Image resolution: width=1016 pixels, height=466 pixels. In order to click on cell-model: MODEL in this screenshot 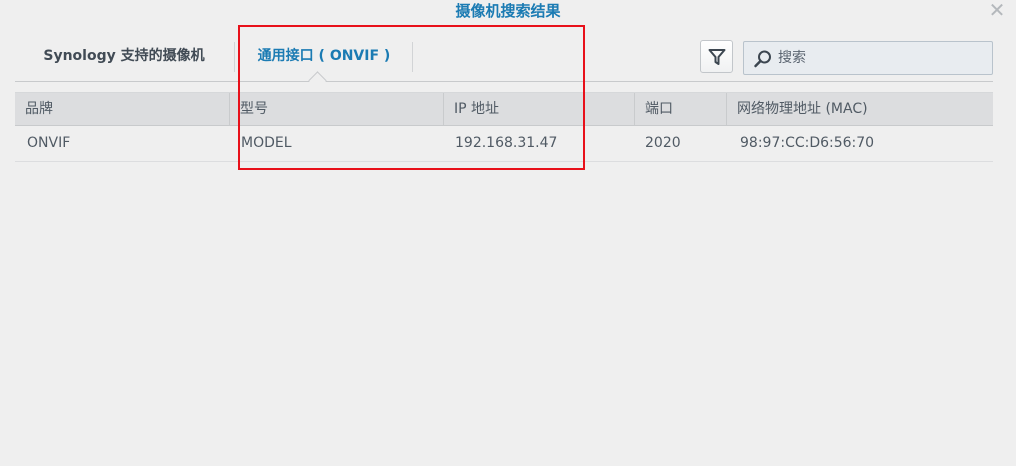, I will do `click(266, 143)`.